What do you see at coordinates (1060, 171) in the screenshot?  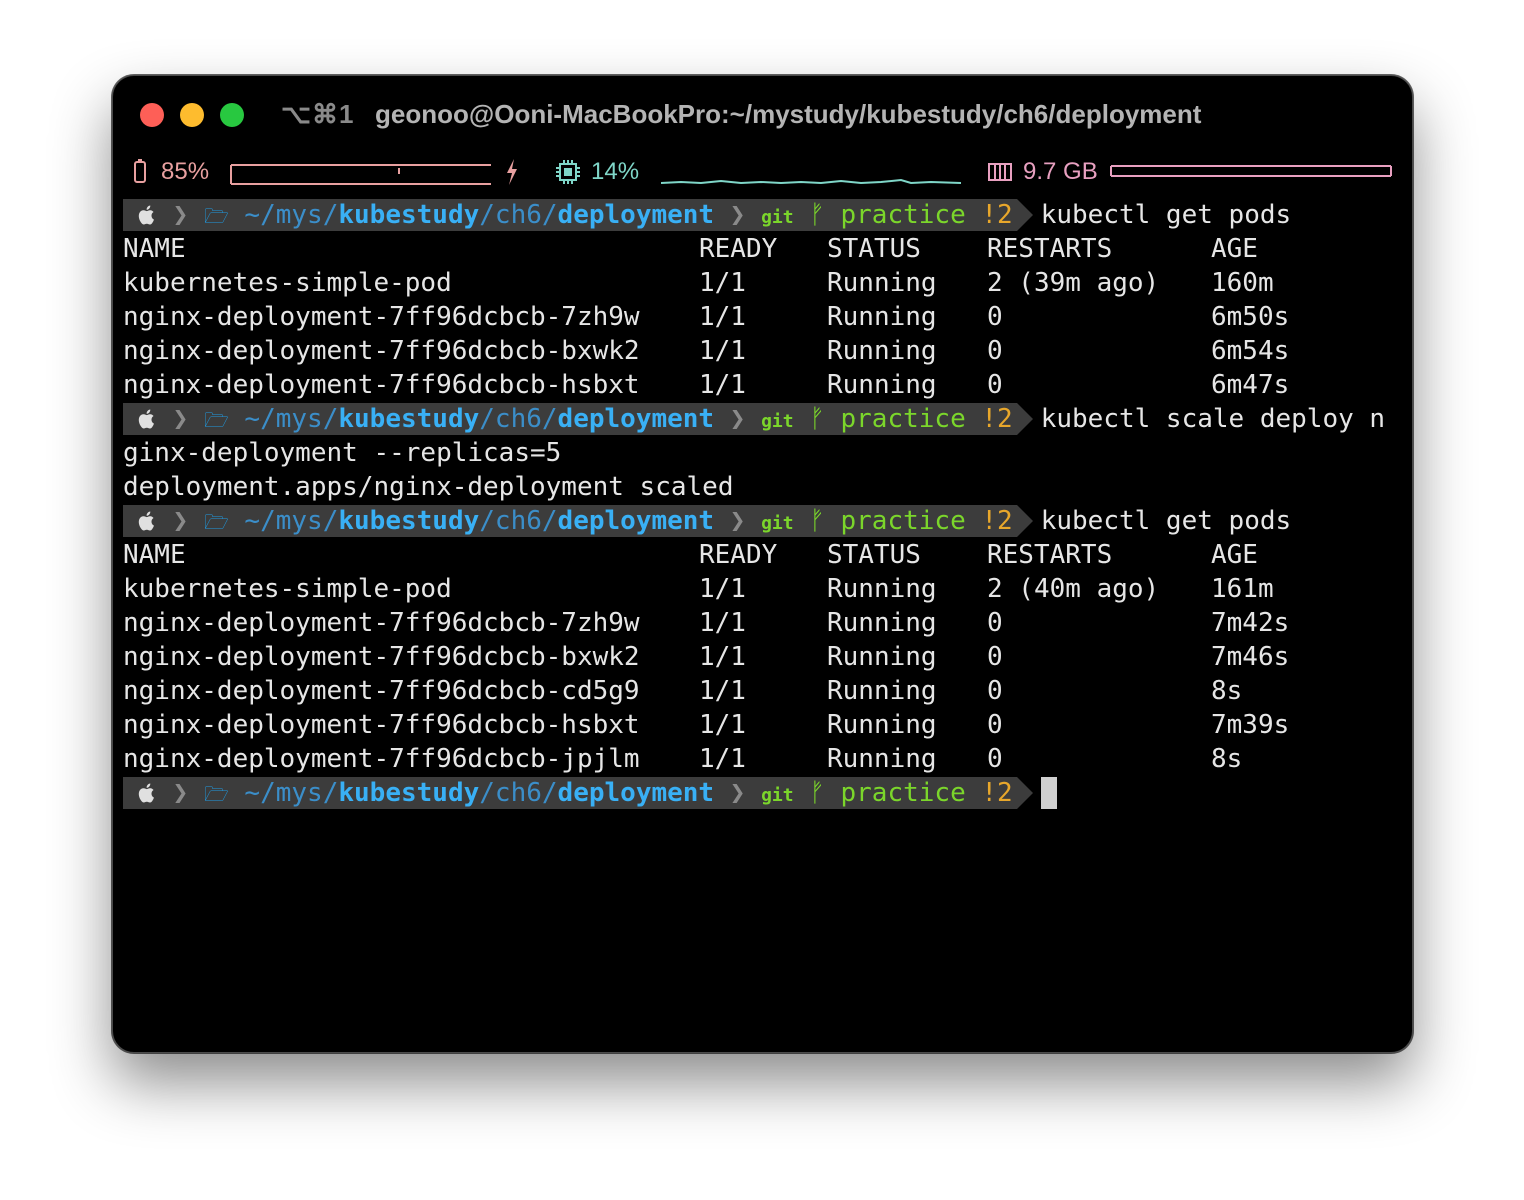 I see `memory-usage: 9.7 GB` at bounding box center [1060, 171].